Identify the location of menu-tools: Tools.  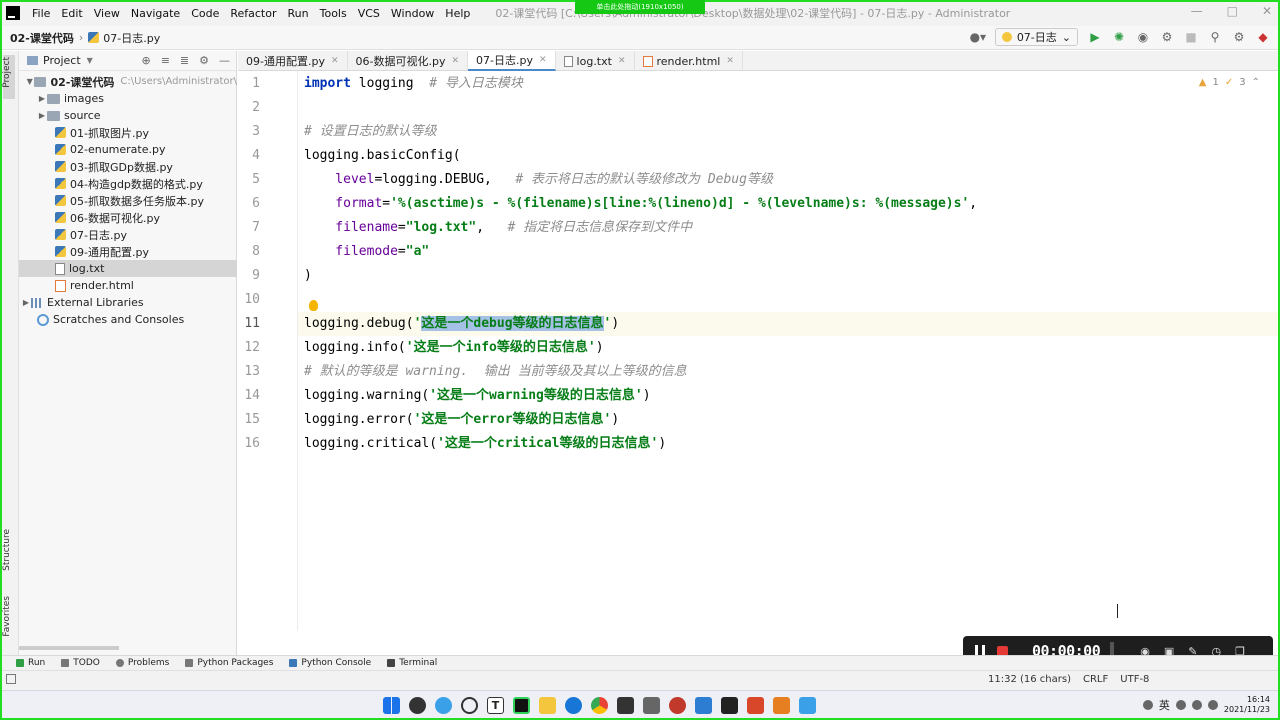
(333, 13).